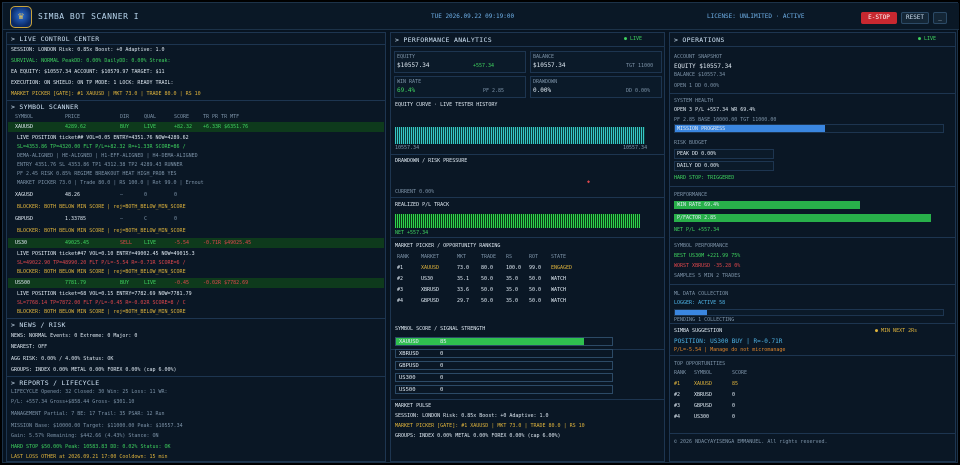 The image size is (960, 465). I want to click on row-dir: SELL, so click(126, 243).